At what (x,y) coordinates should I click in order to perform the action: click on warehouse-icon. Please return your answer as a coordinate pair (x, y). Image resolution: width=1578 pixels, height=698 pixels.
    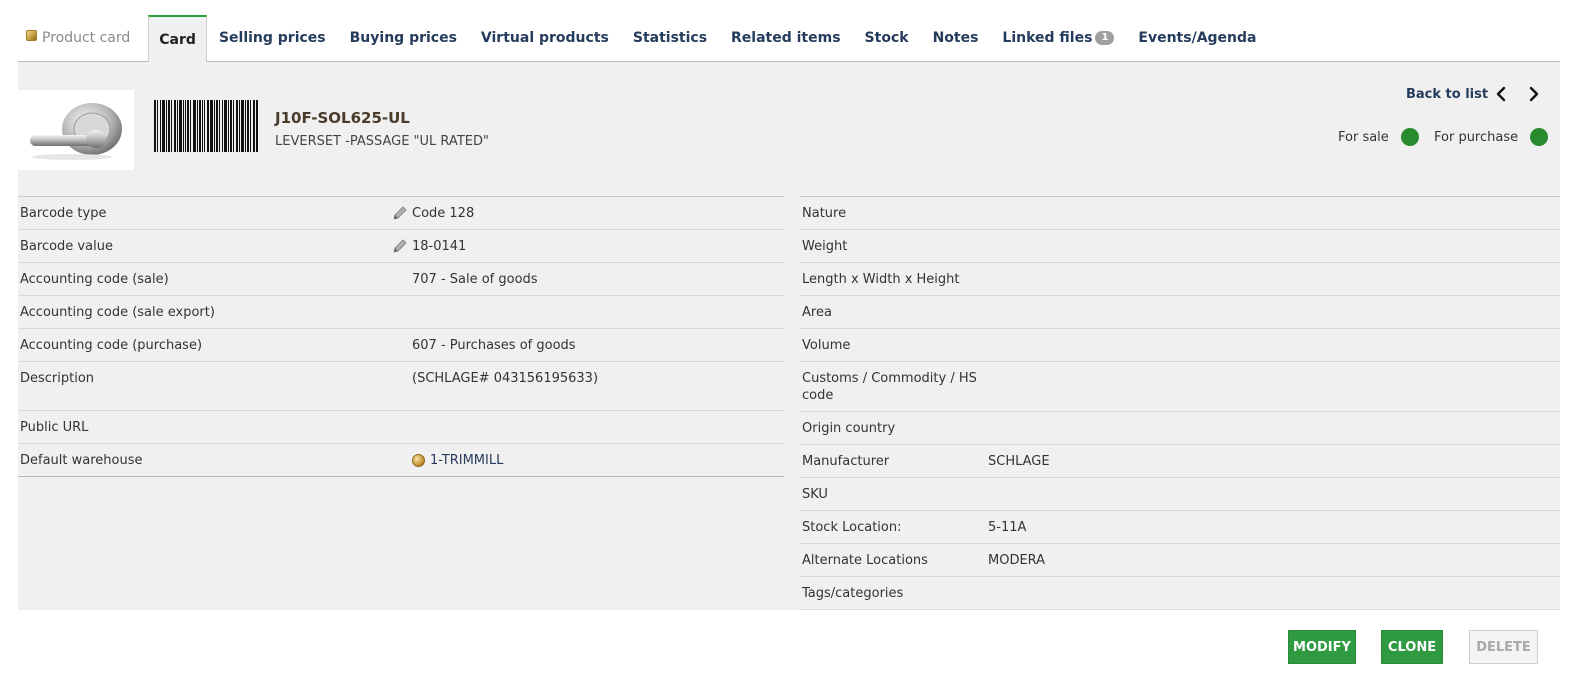
    Looking at the image, I should click on (418, 460).